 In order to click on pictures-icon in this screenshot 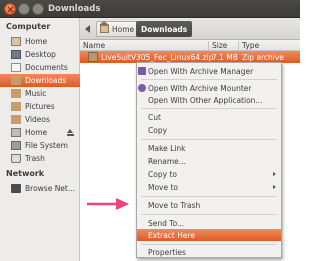, I will do `click(16, 106)`.